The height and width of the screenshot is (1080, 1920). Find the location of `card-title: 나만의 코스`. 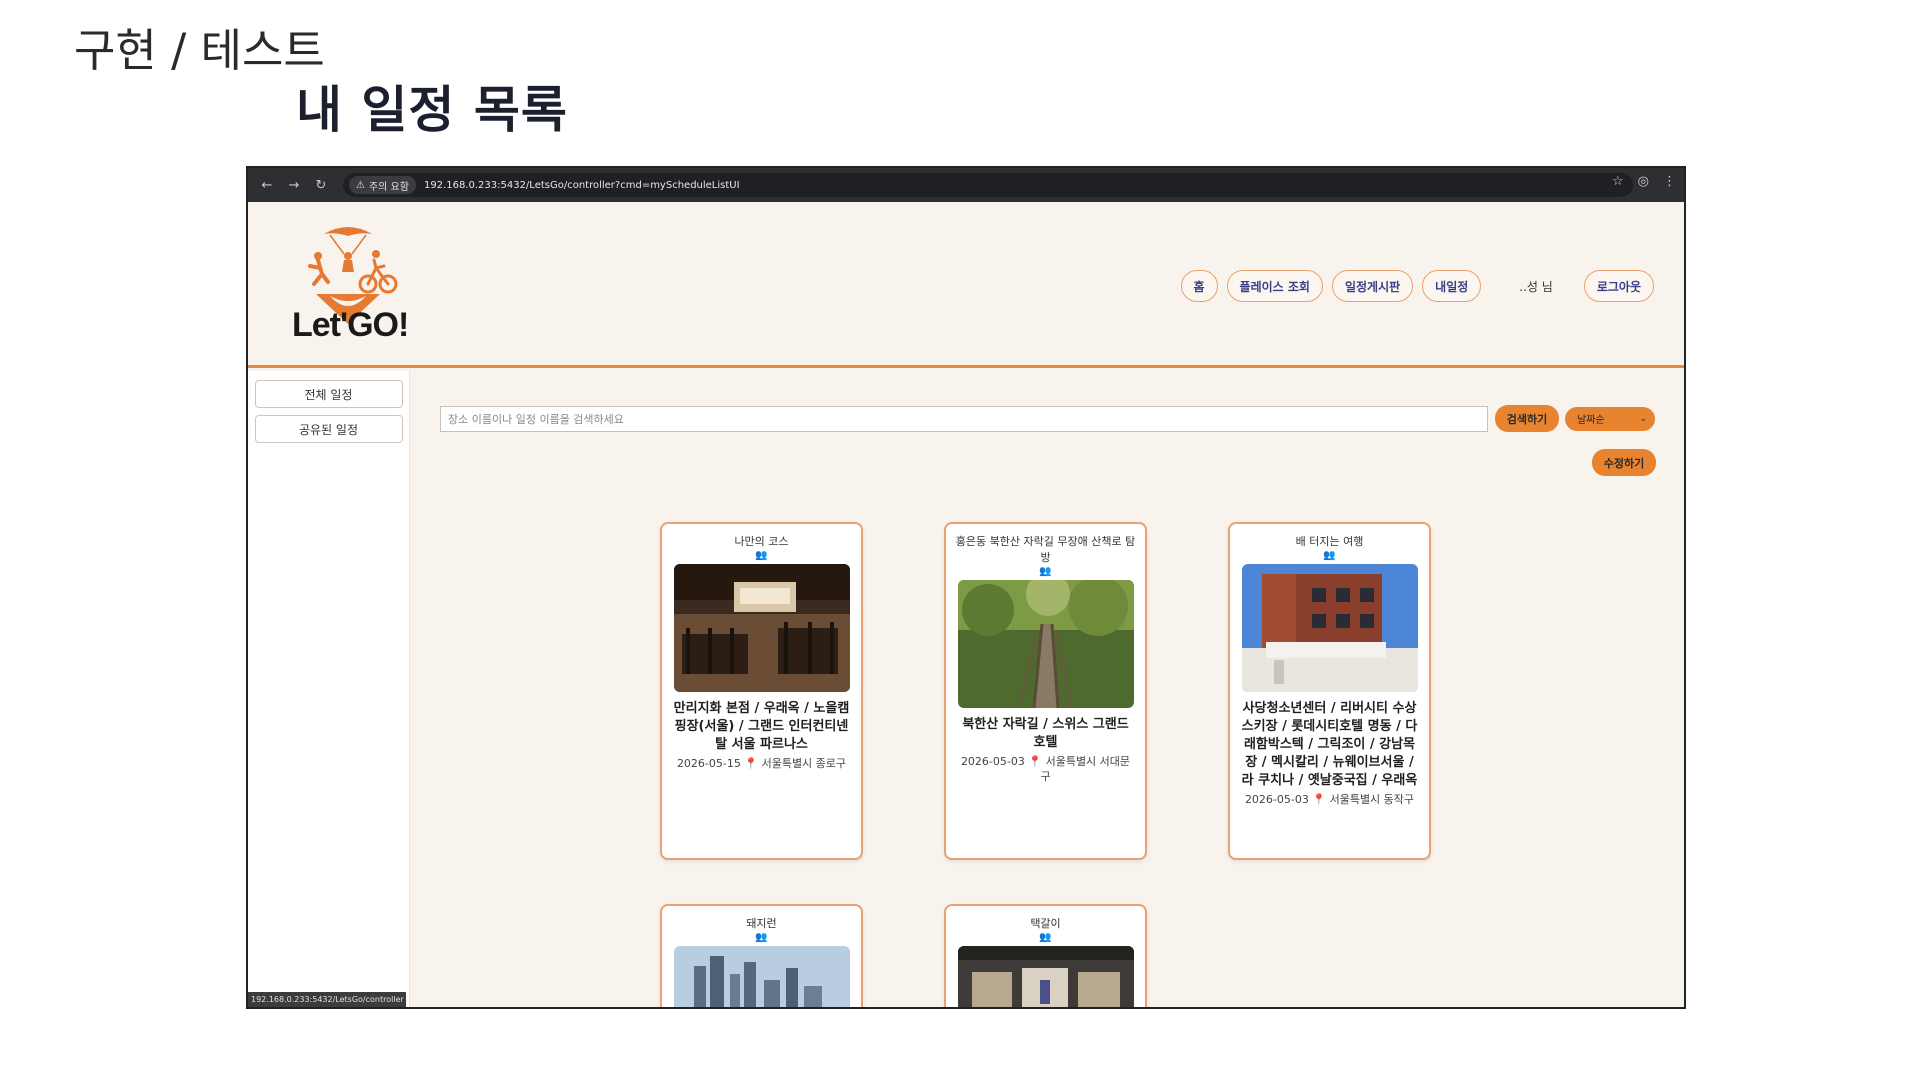

card-title: 나만의 코스 is located at coordinates (761, 541).